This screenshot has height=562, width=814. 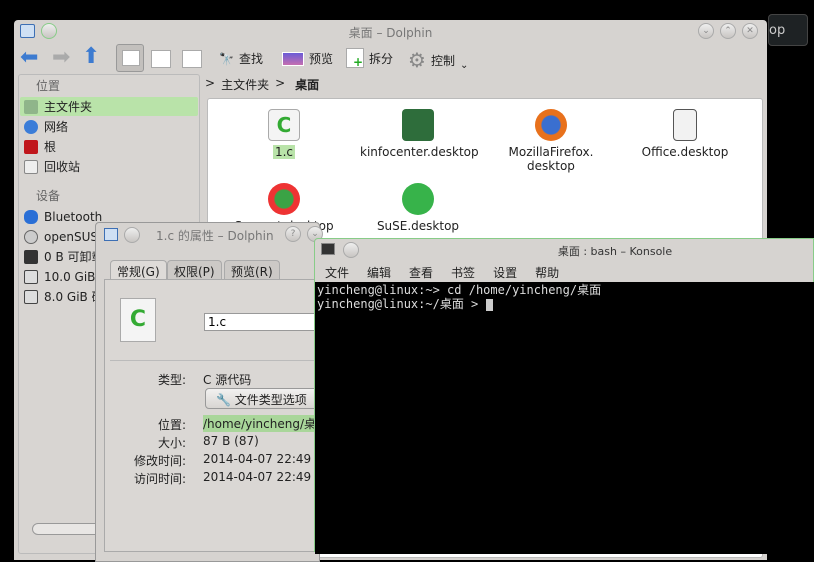 I want to click on type-value: C 源代码, so click(x=227, y=380).